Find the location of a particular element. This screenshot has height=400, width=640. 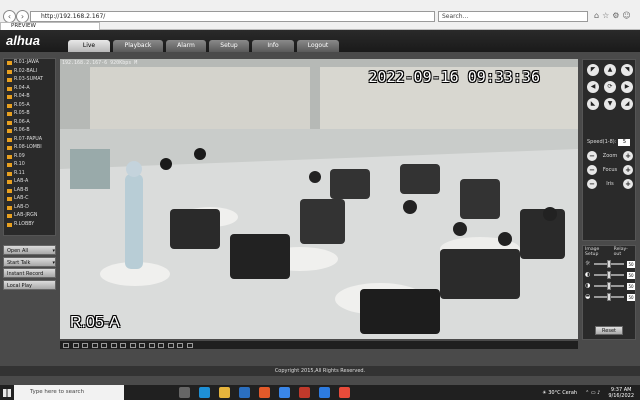

layout-8-icon is located at coordinates (85, 345).